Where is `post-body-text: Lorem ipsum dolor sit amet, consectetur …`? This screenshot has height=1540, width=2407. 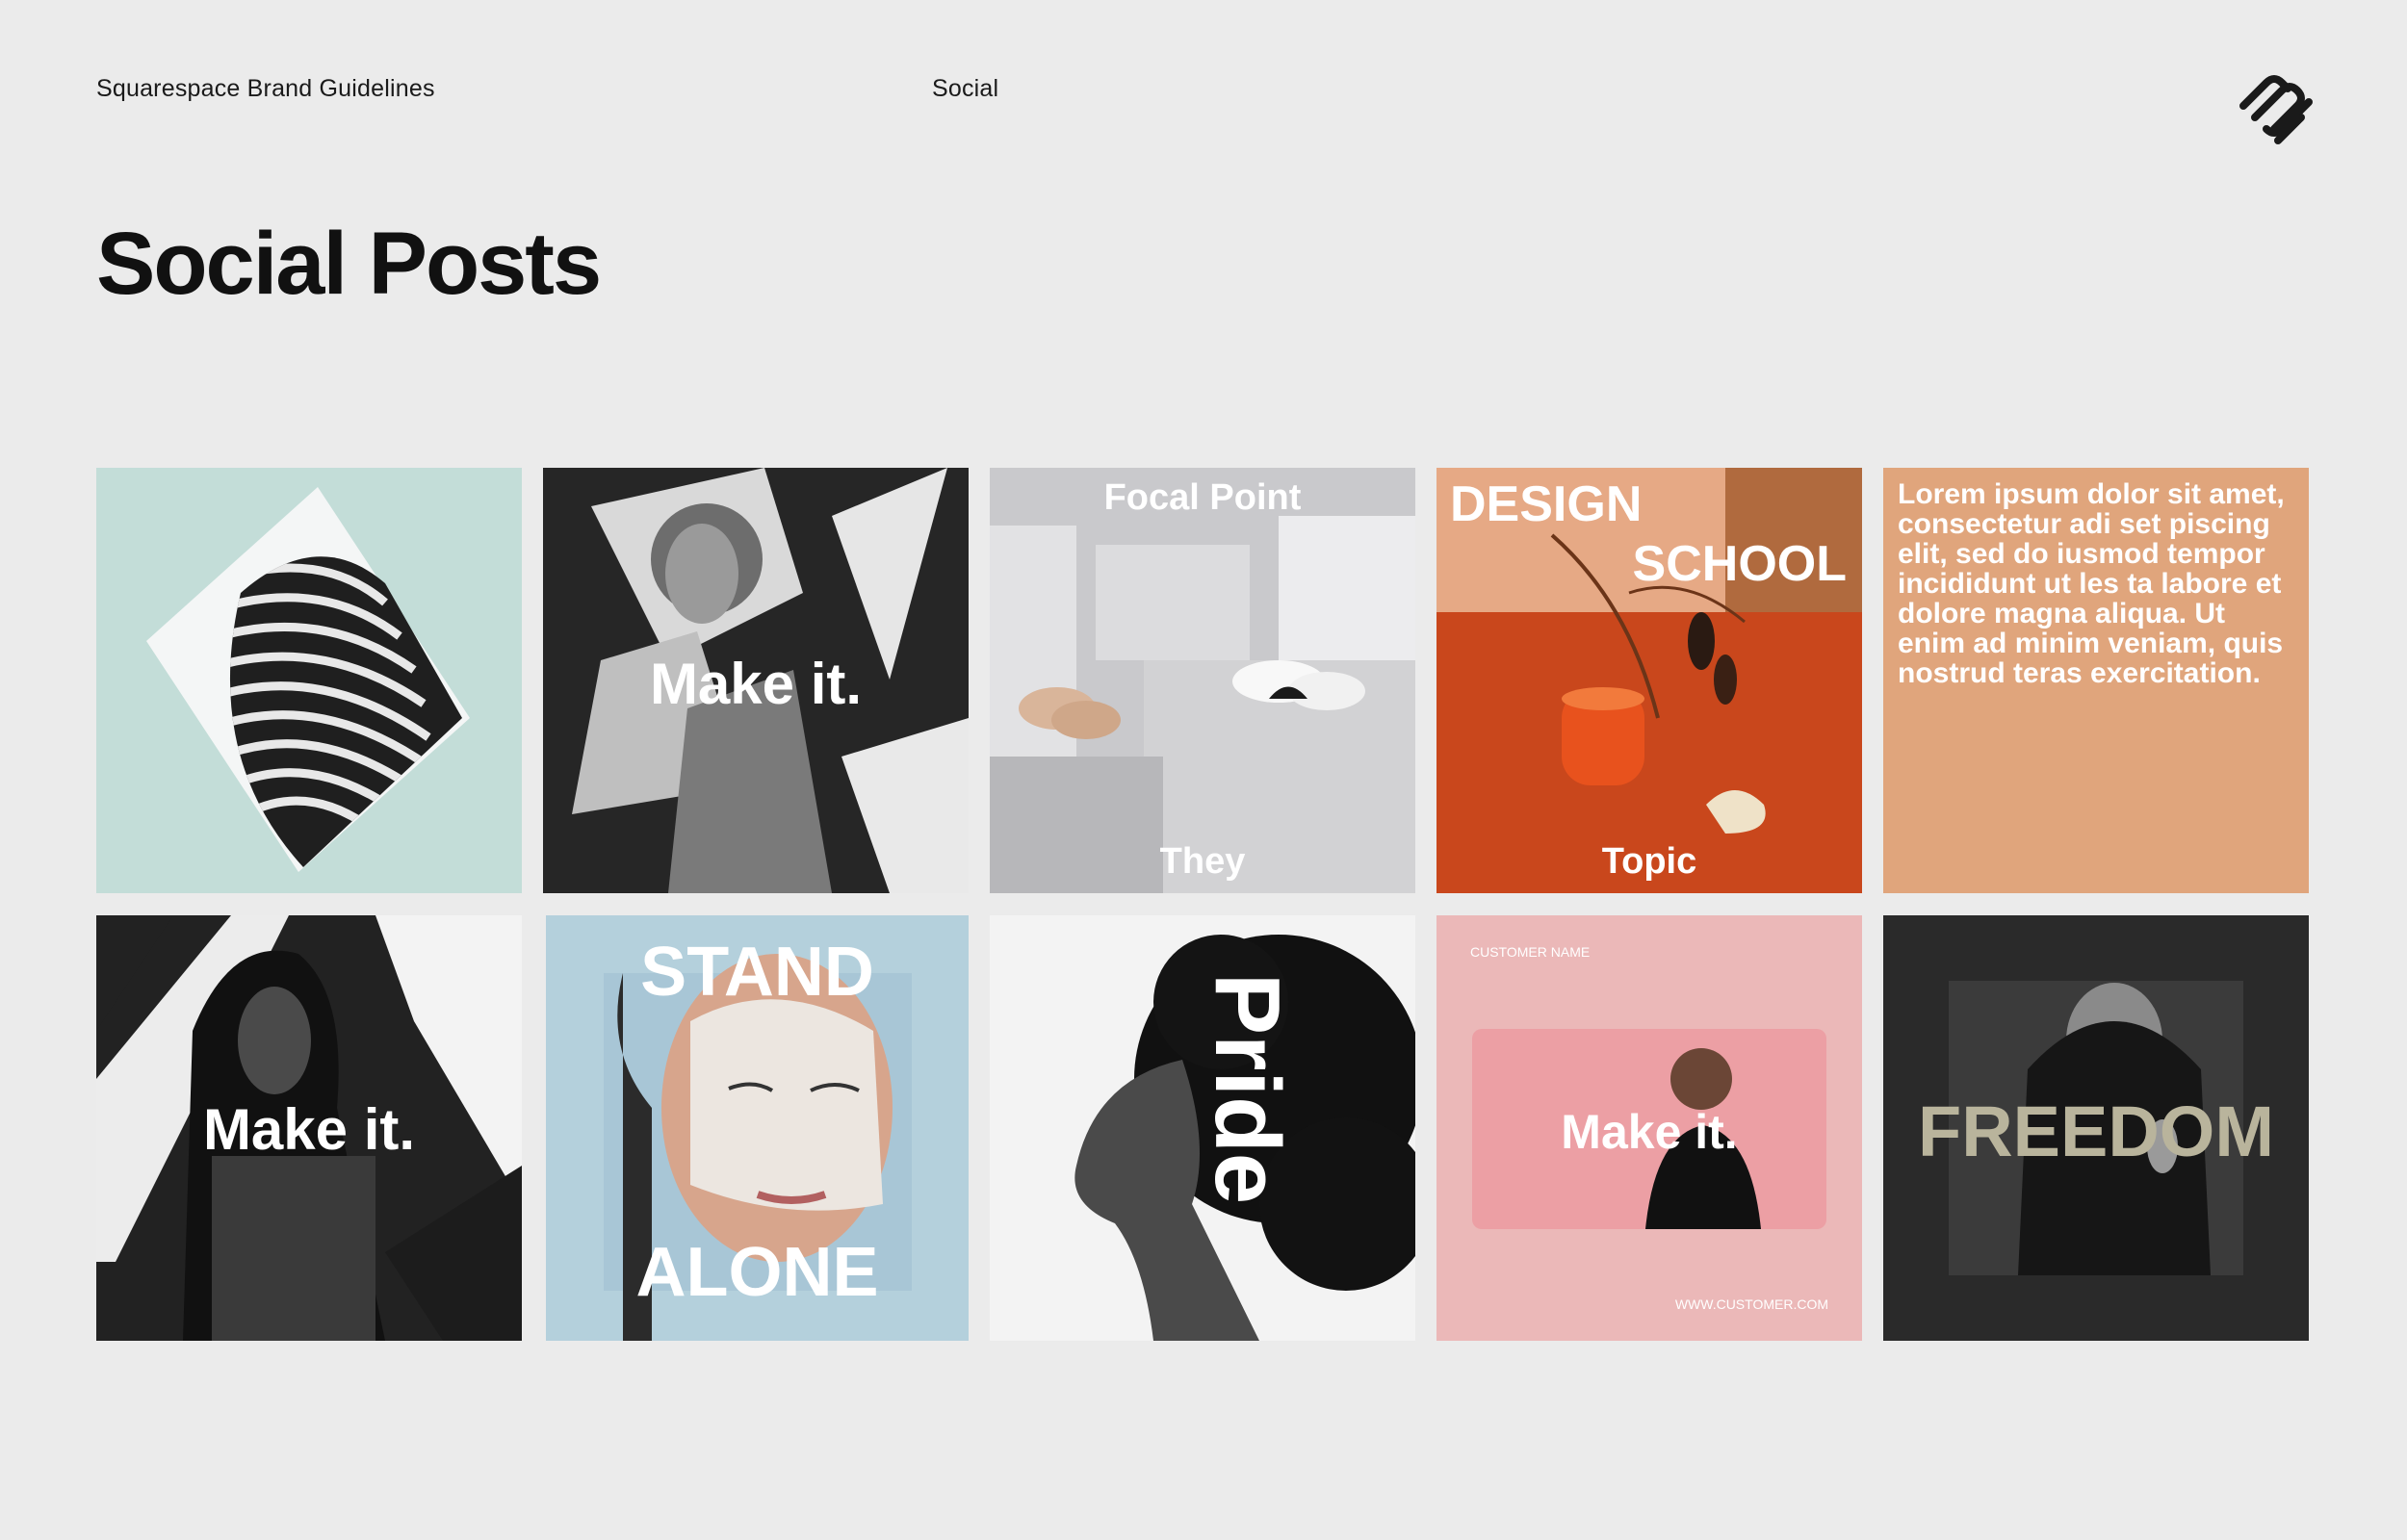
post-body-text: Lorem ipsum dolor sit amet, consectetur … is located at coordinates (2091, 583).